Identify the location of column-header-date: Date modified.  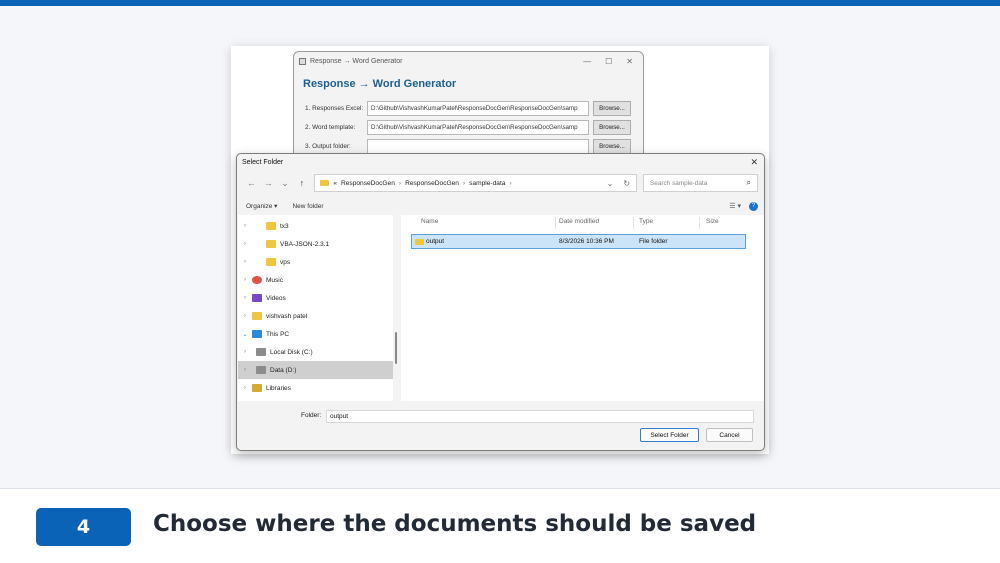
(579, 221).